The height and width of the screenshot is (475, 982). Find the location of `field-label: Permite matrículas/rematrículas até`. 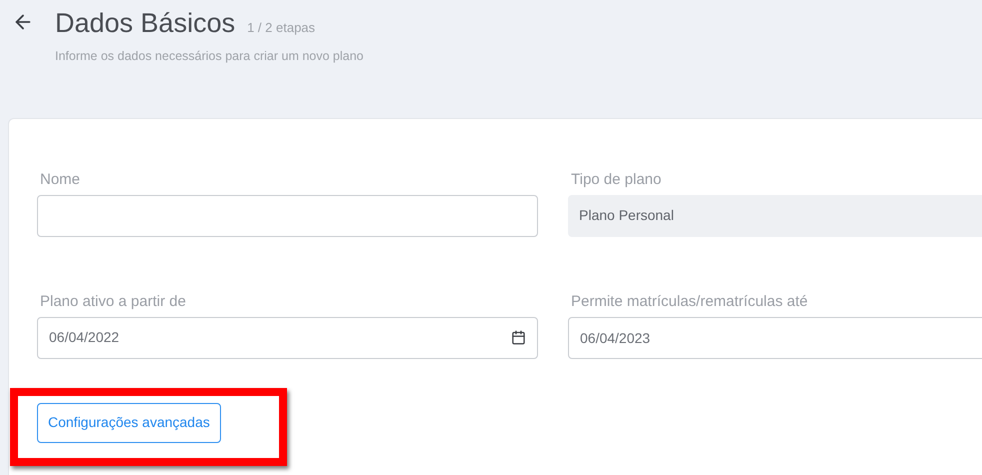

field-label: Permite matrículas/rematrículas até is located at coordinates (690, 301).